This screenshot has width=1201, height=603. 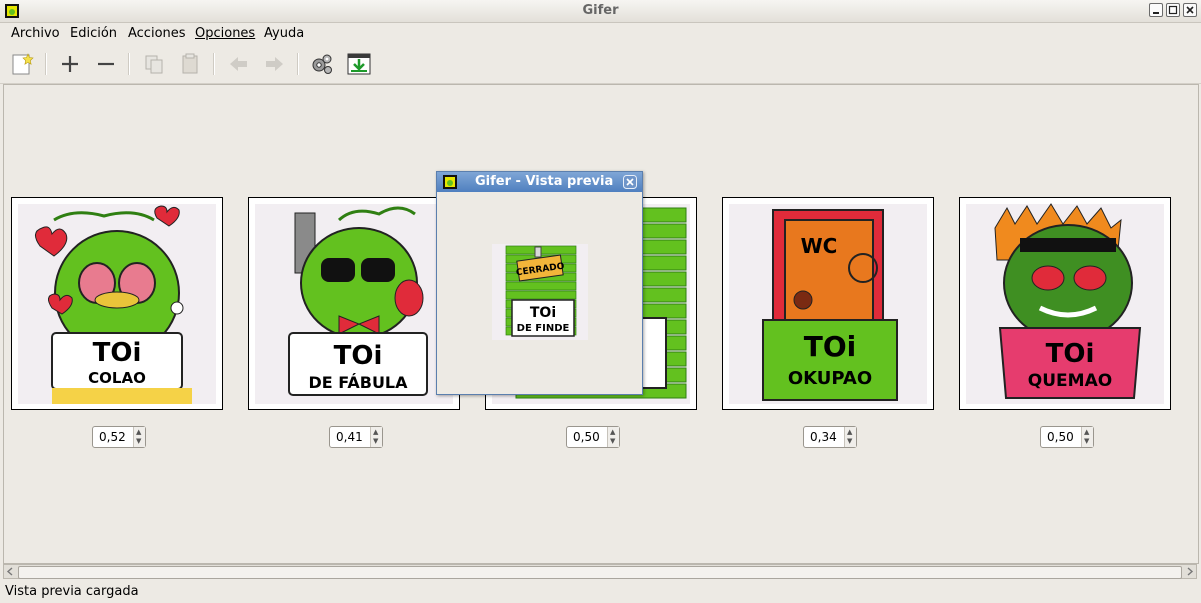 What do you see at coordinates (225, 33) in the screenshot?
I see `menu-opciones: Opciones` at bounding box center [225, 33].